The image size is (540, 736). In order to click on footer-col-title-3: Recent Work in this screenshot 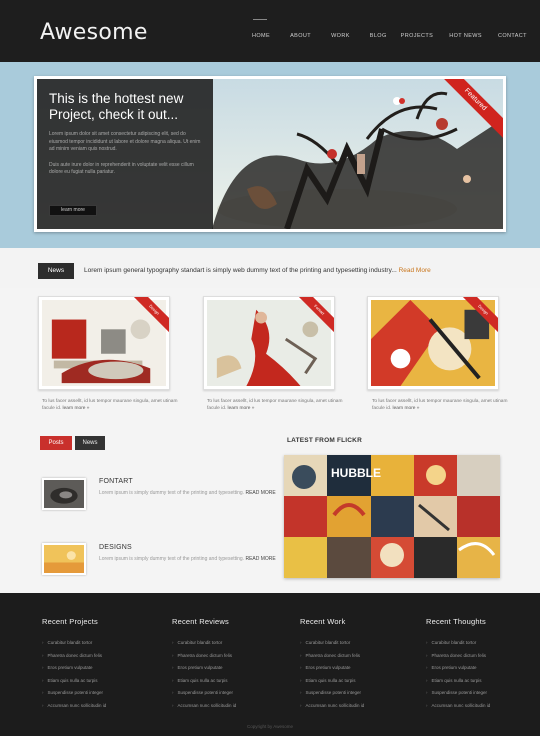, I will do `click(323, 621)`.